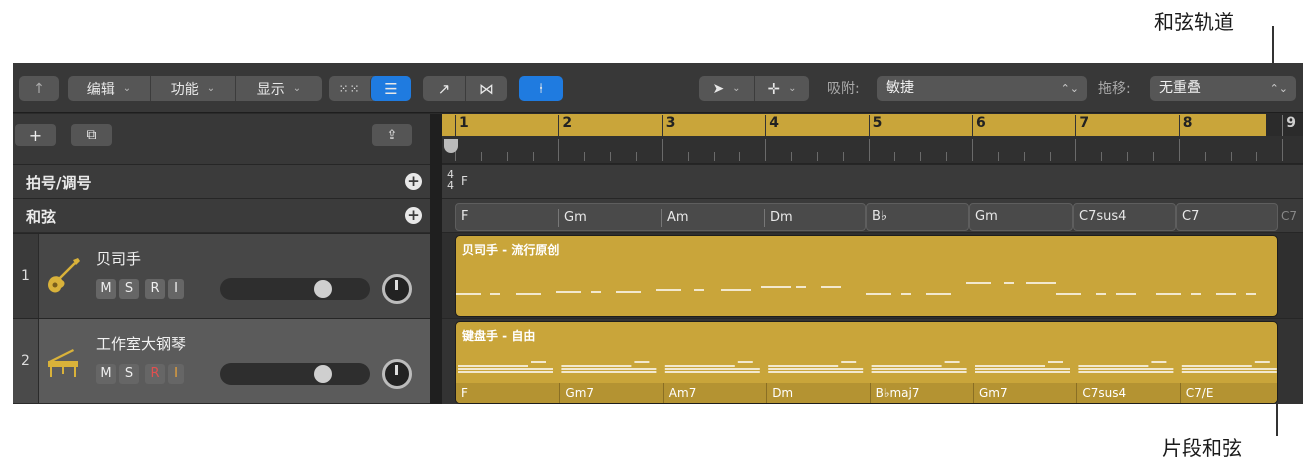 The height and width of the screenshot is (466, 1303). Describe the element at coordinates (118, 258) in the screenshot. I see `track-name: 贝司手` at that location.